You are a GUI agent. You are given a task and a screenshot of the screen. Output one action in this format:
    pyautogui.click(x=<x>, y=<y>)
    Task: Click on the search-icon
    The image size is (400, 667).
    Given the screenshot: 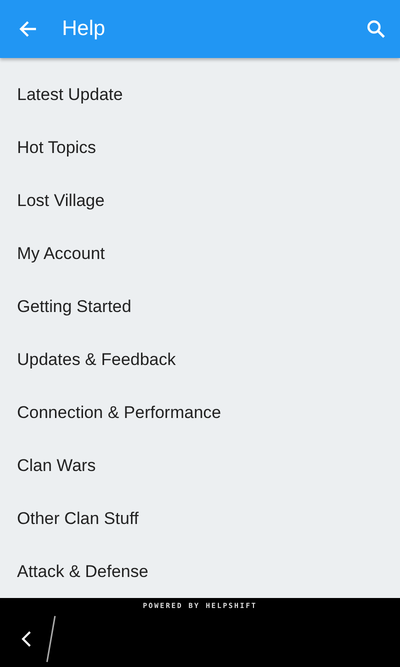 What is the action you would take?
    pyautogui.click(x=376, y=29)
    